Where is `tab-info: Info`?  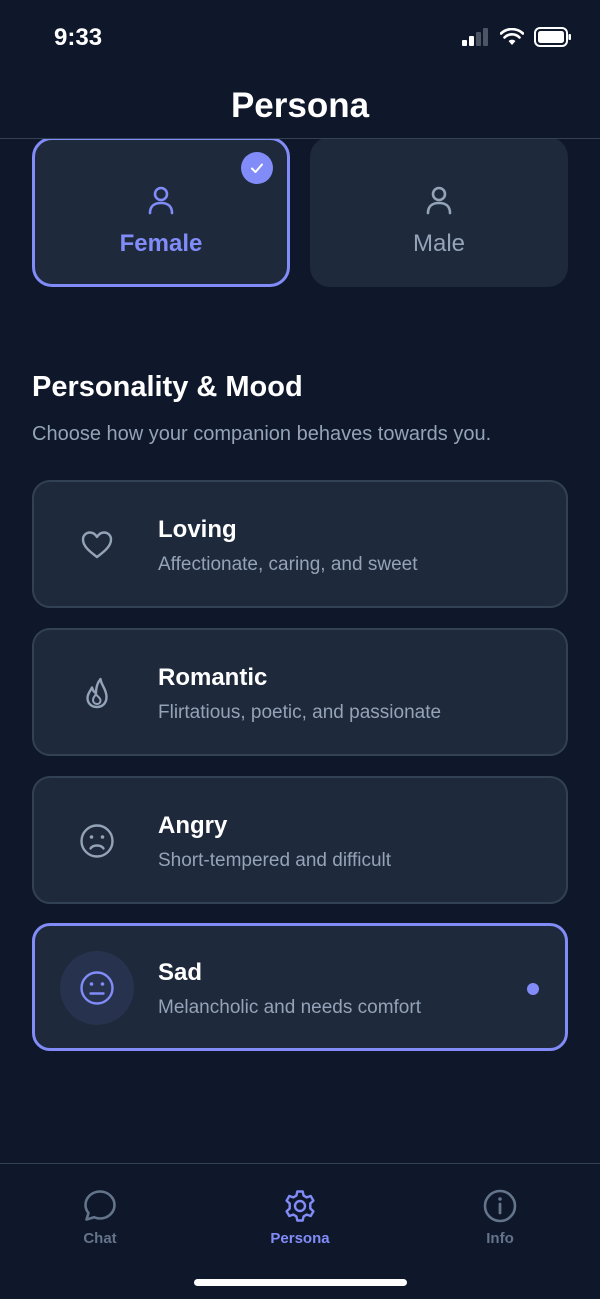
tab-info: Info is located at coordinates (500, 1218).